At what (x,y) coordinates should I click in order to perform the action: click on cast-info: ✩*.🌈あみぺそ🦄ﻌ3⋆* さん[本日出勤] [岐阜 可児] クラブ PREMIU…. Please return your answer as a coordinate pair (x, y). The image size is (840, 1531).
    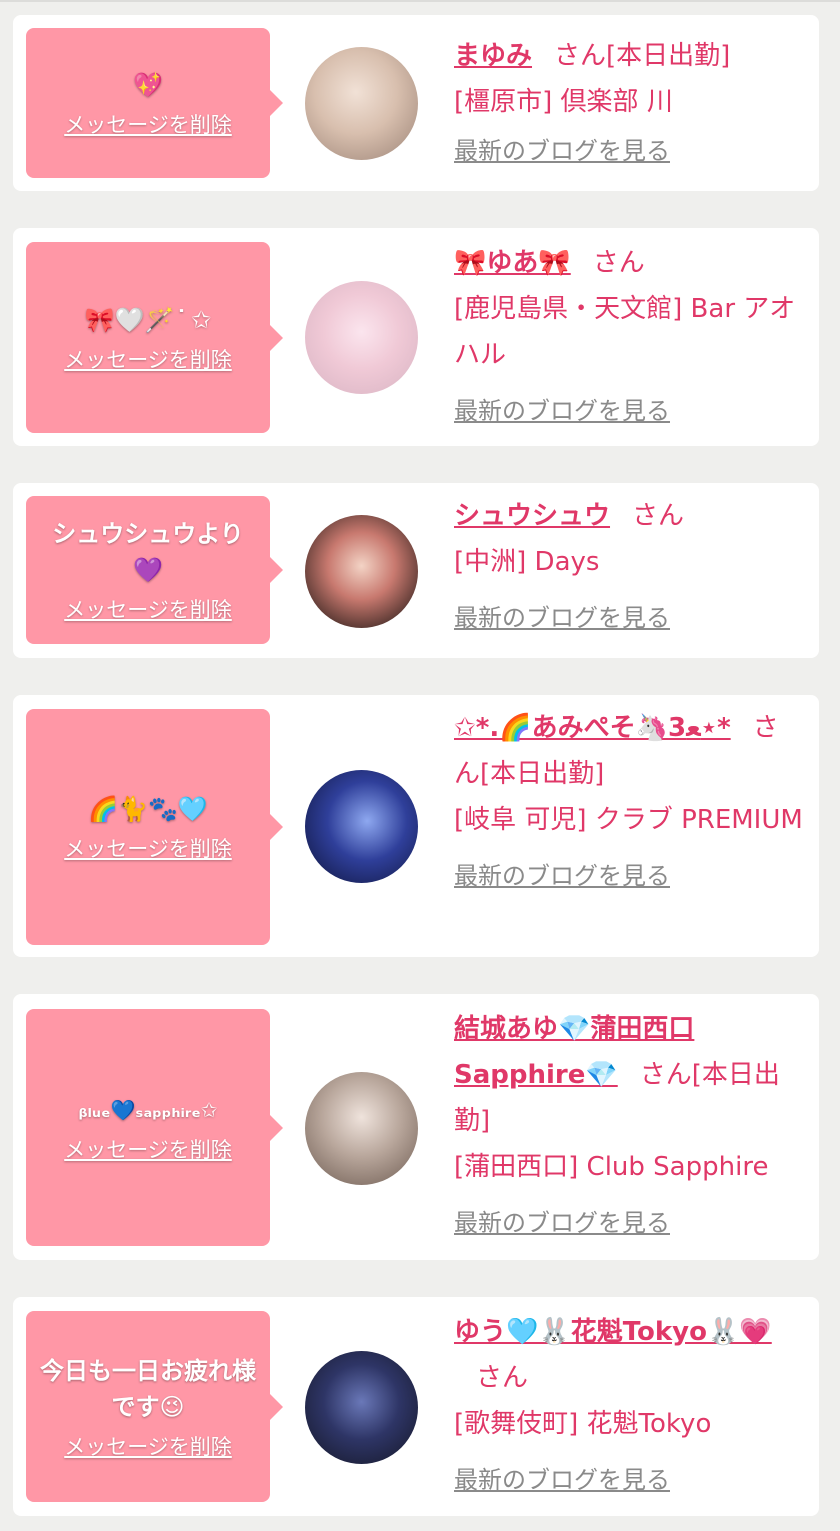
    Looking at the image, I should click on (629, 802).